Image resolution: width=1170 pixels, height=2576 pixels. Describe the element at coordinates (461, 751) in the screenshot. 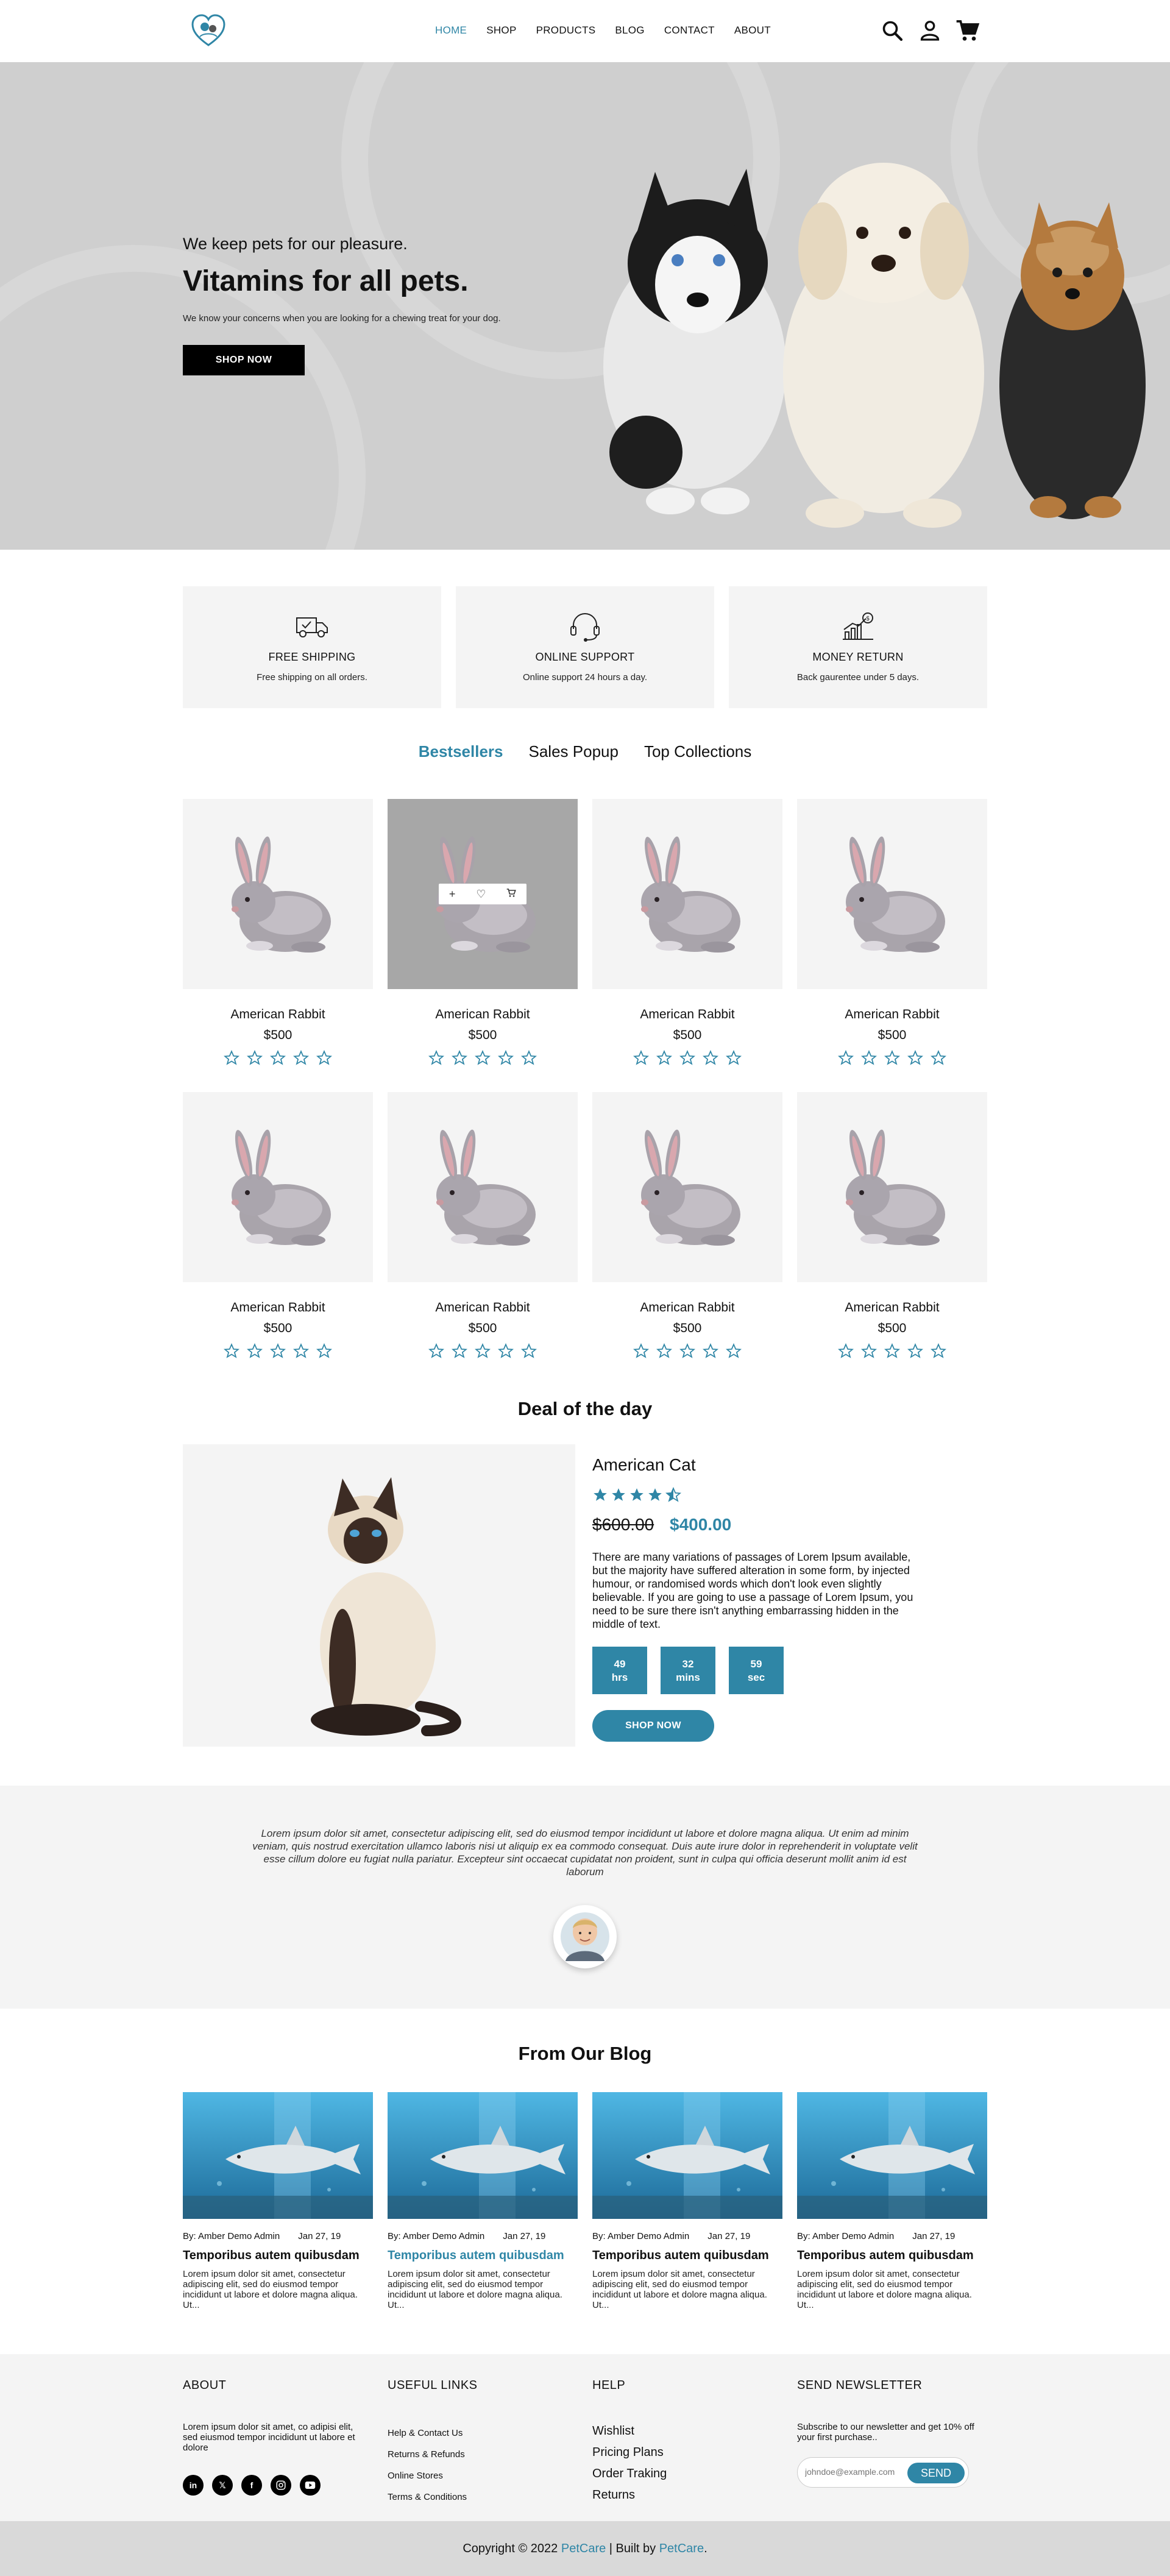

I see `tab-bestsellers: Bestsellers` at that location.